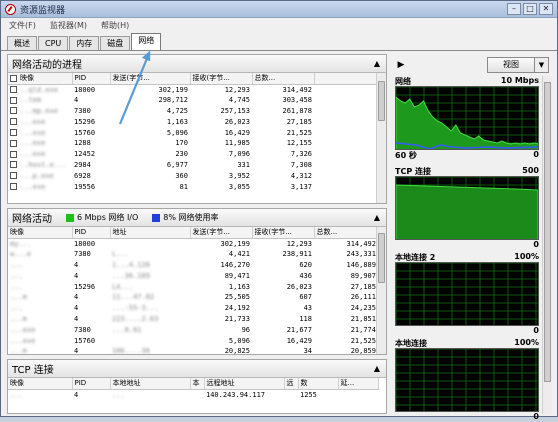 The image size is (558, 422). Describe the element at coordinates (411, 343) in the screenshot. I see `graph-title: 本地连接` at that location.